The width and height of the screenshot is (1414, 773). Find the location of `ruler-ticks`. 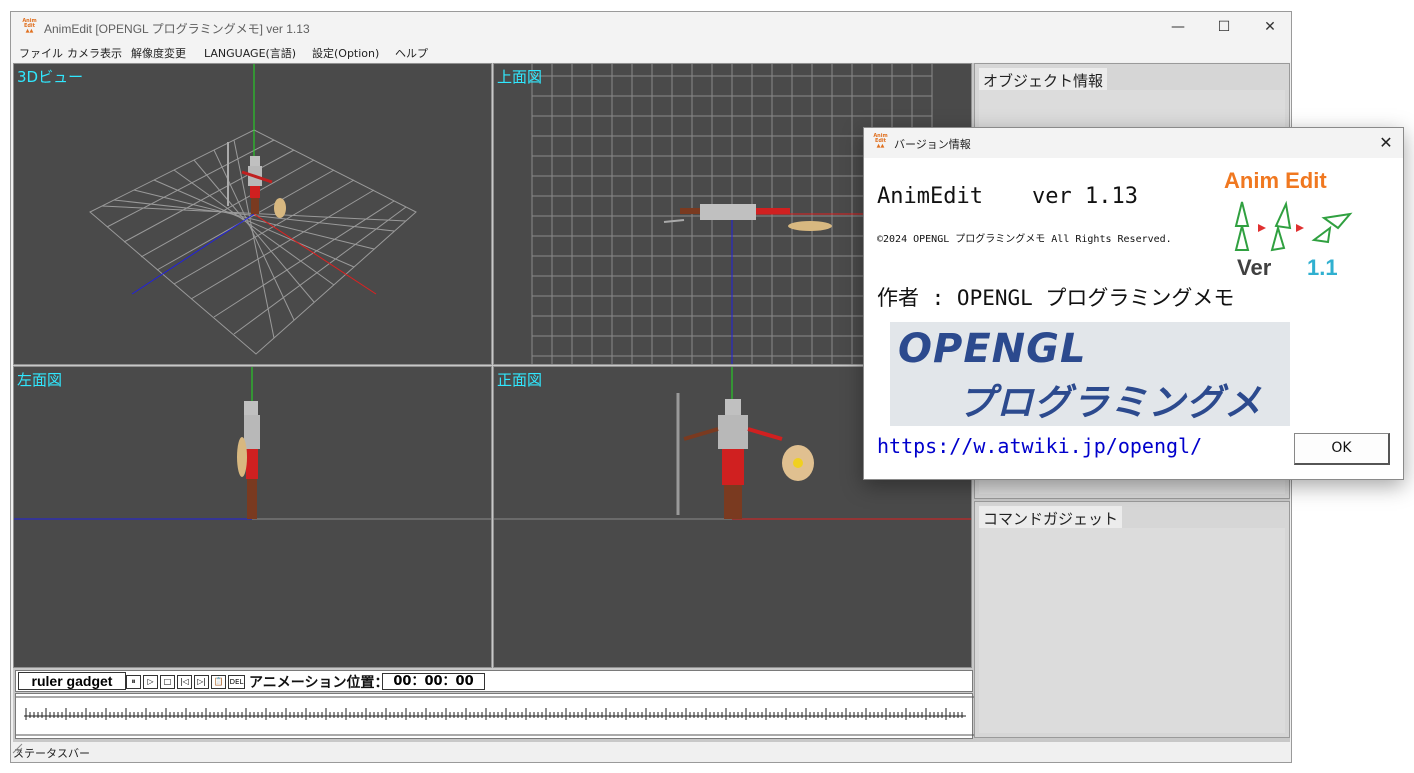

ruler-ticks is located at coordinates (495, 716).